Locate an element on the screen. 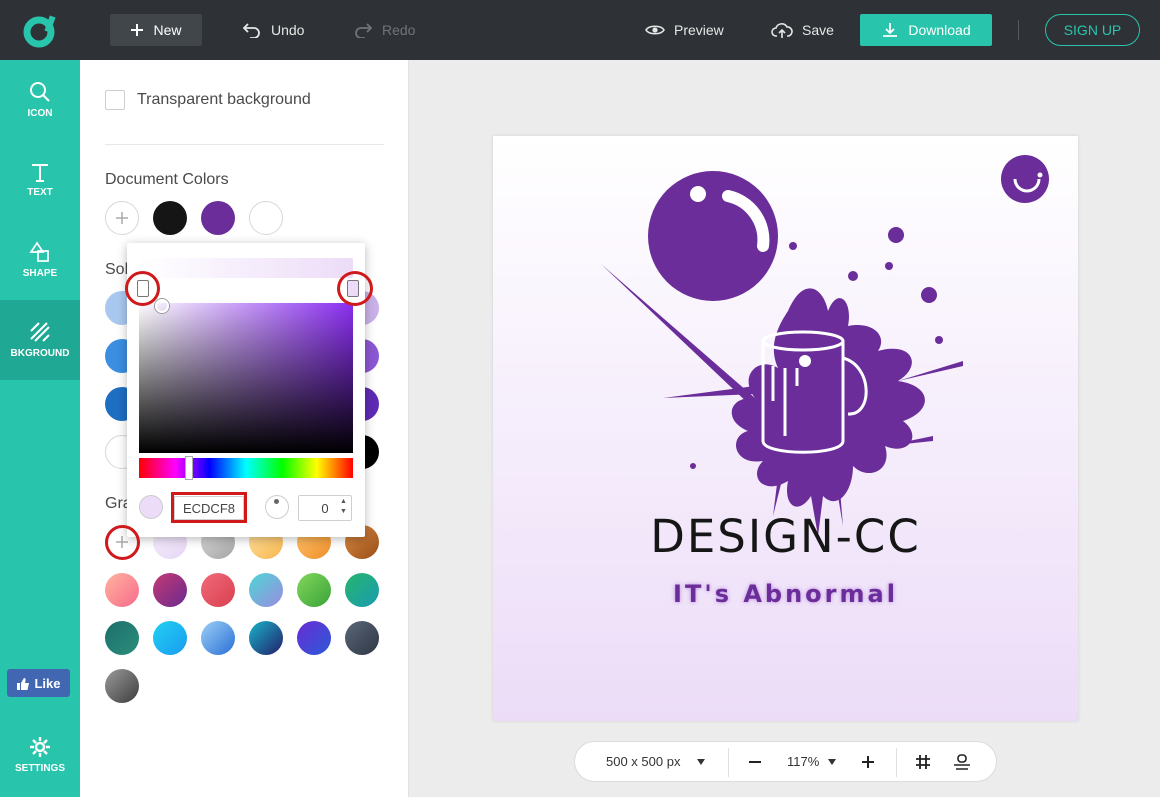 The image size is (1160, 797). gear-icon is located at coordinates (40, 747).